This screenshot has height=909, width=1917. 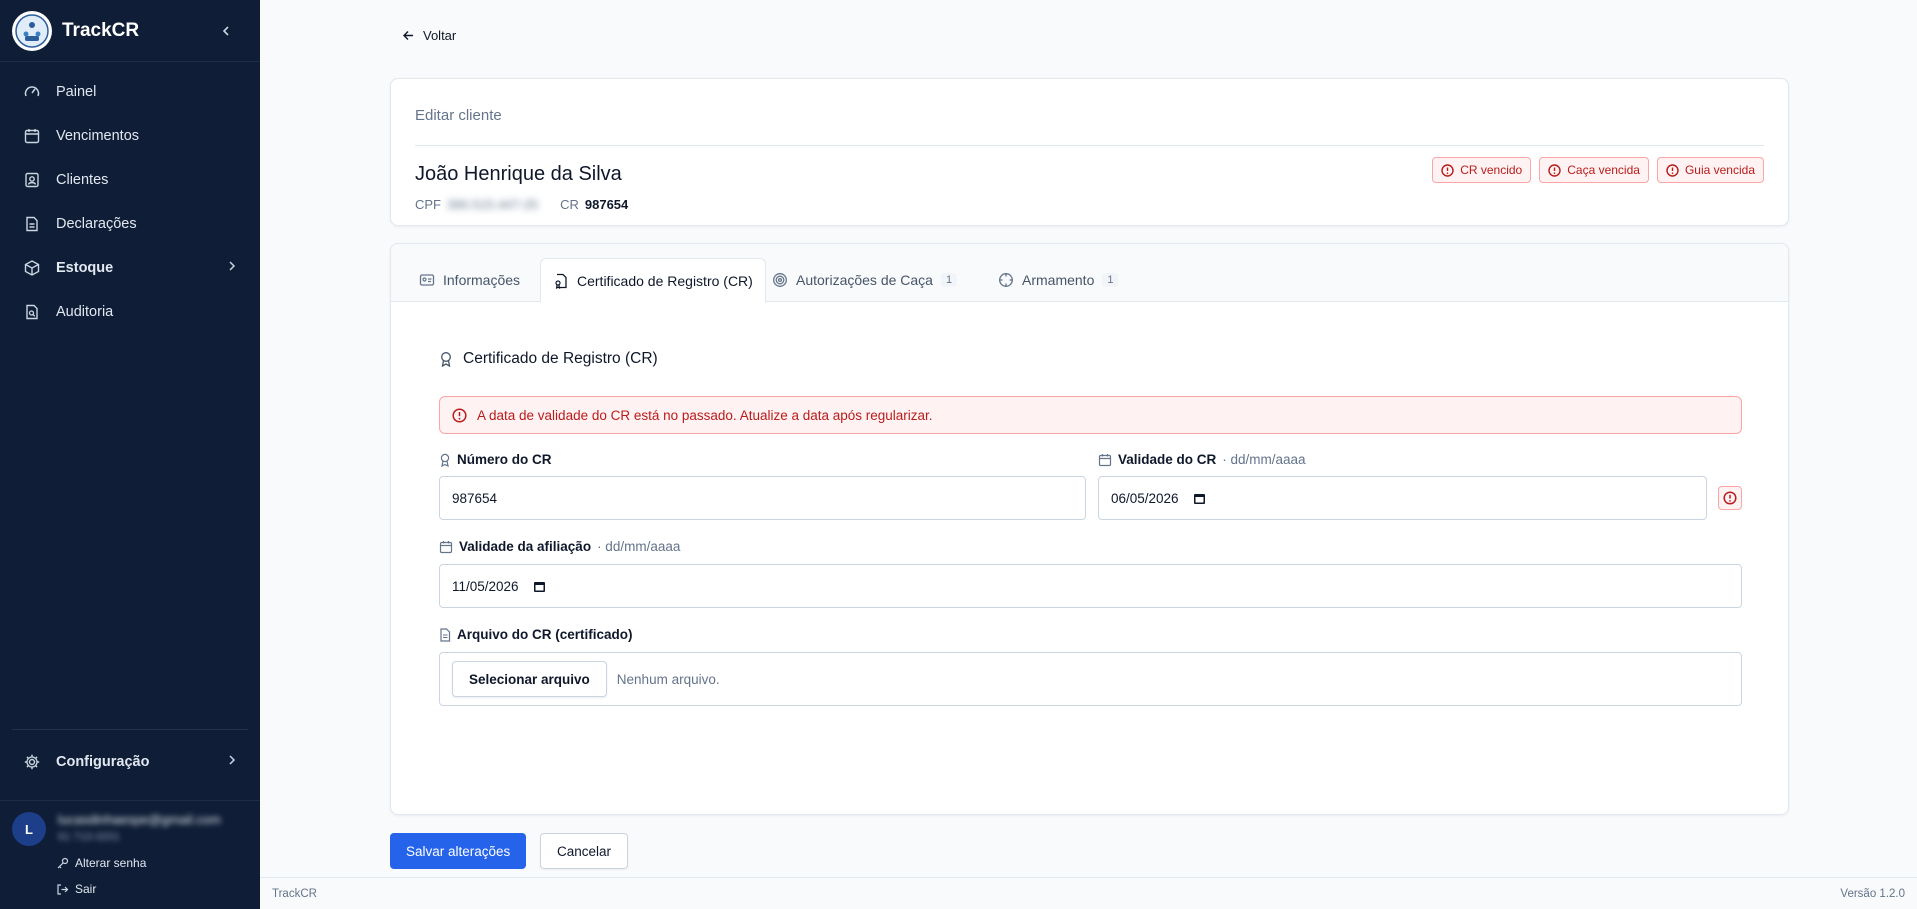 What do you see at coordinates (89, 837) in the screenshot?
I see `user-phone: 61 713-3201` at bounding box center [89, 837].